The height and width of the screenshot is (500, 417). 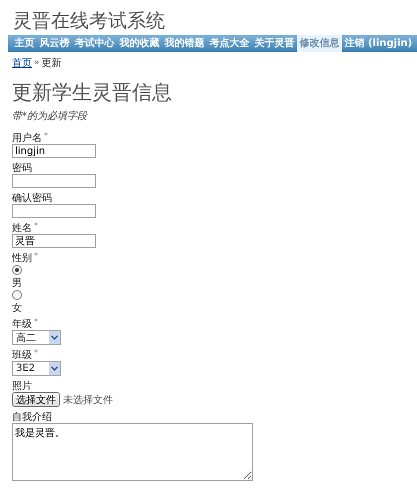 I want to click on nav-tab: 主页, so click(x=24, y=43).